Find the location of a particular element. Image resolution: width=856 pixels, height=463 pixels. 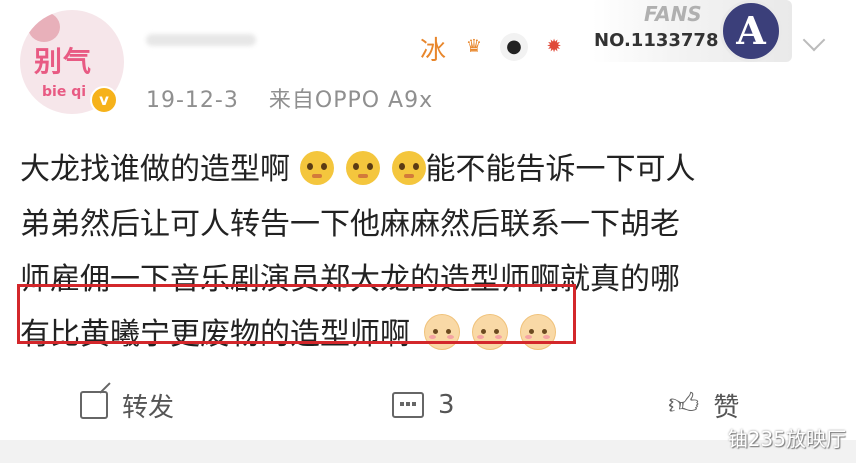

avatar-text: 别气 is located at coordinates (63, 61).